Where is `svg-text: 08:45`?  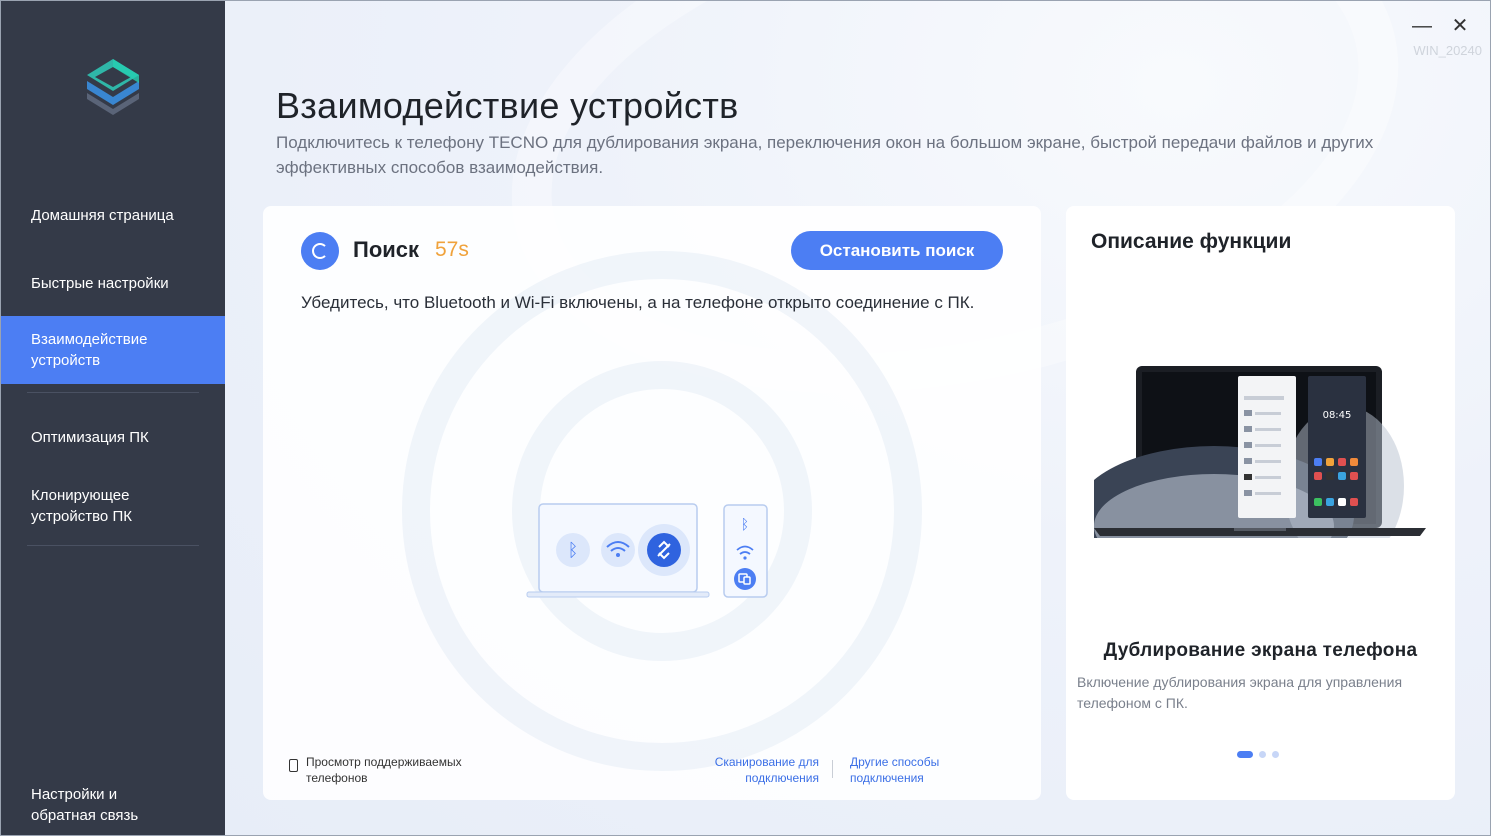 svg-text: 08:45 is located at coordinates (1337, 415).